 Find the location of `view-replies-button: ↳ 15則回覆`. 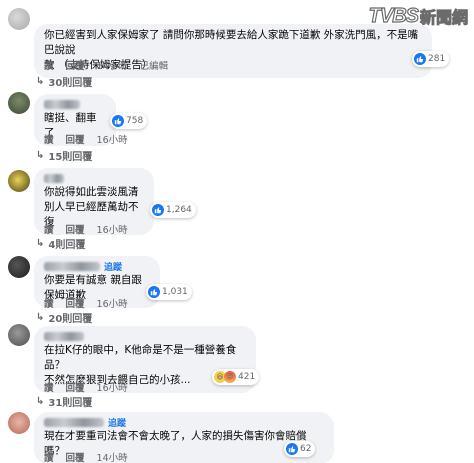

view-replies-button: ↳ 15則回覆 is located at coordinates (64, 155).